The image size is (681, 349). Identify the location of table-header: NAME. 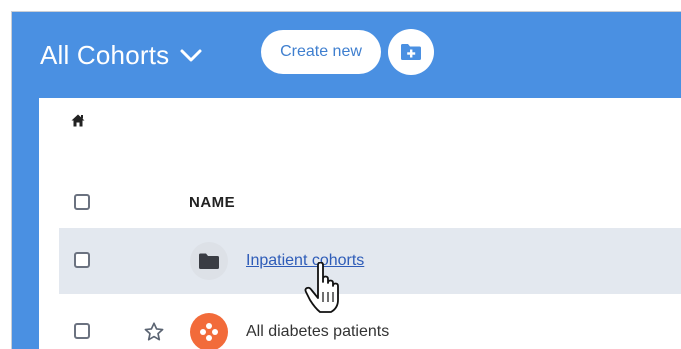
(370, 202).